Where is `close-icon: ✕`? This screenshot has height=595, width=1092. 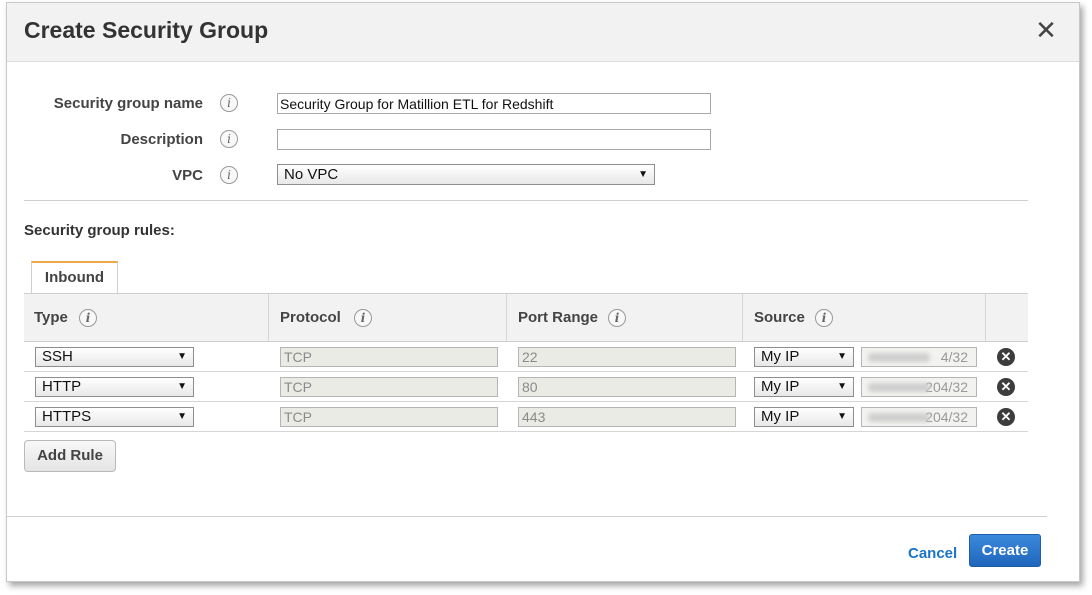 close-icon: ✕ is located at coordinates (1046, 30).